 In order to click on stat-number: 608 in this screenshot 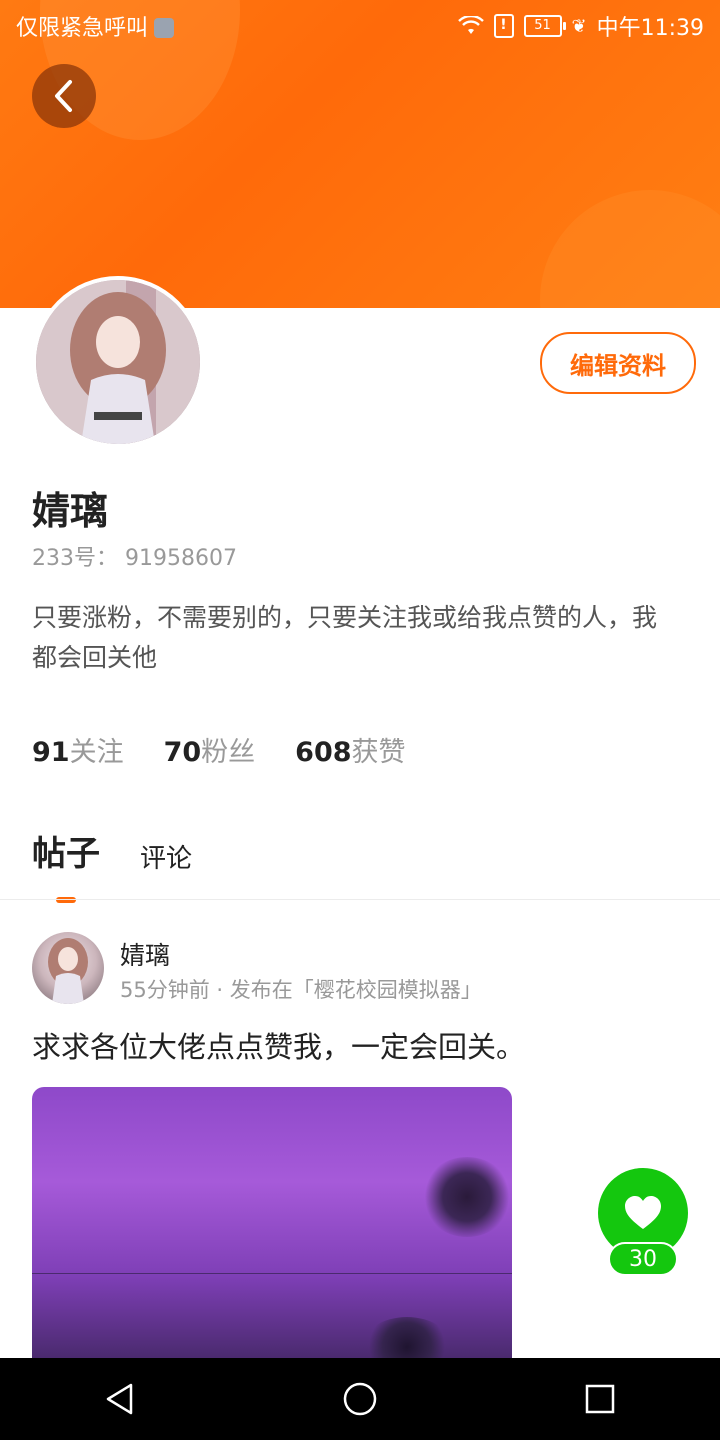, I will do `click(323, 752)`.